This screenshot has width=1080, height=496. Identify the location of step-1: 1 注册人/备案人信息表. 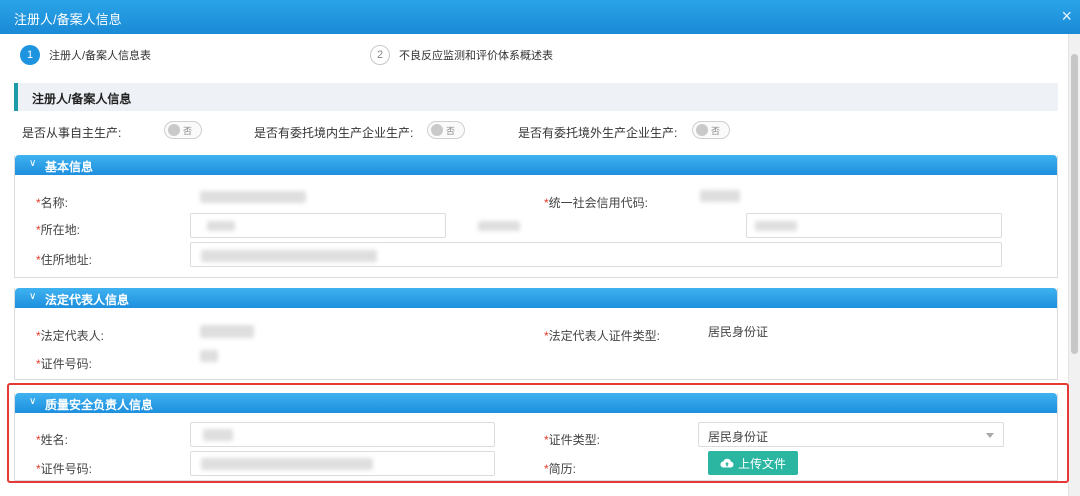
(85, 55).